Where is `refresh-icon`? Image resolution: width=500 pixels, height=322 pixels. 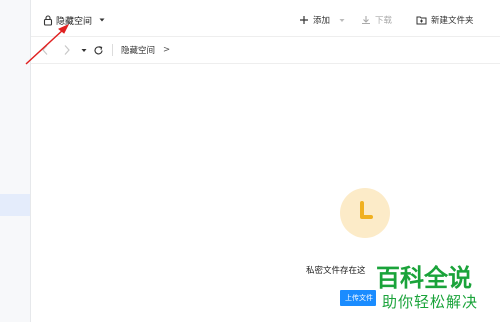
refresh-icon is located at coordinates (98, 49).